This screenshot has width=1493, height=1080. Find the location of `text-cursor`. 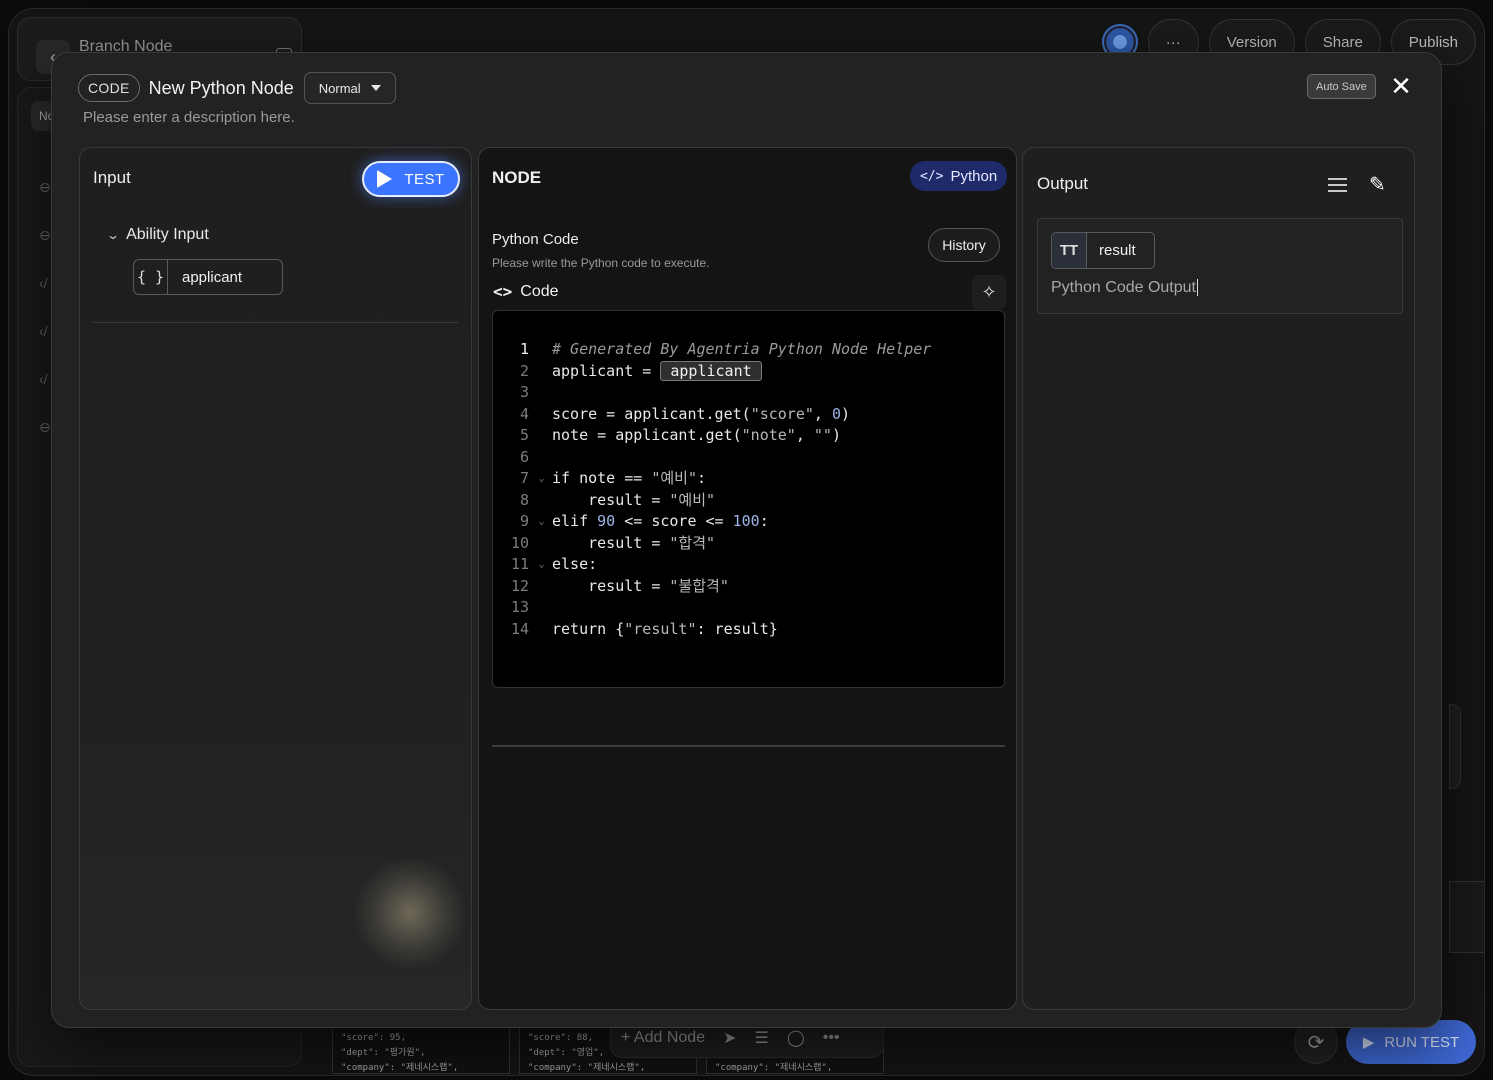

text-cursor is located at coordinates (1197, 288).